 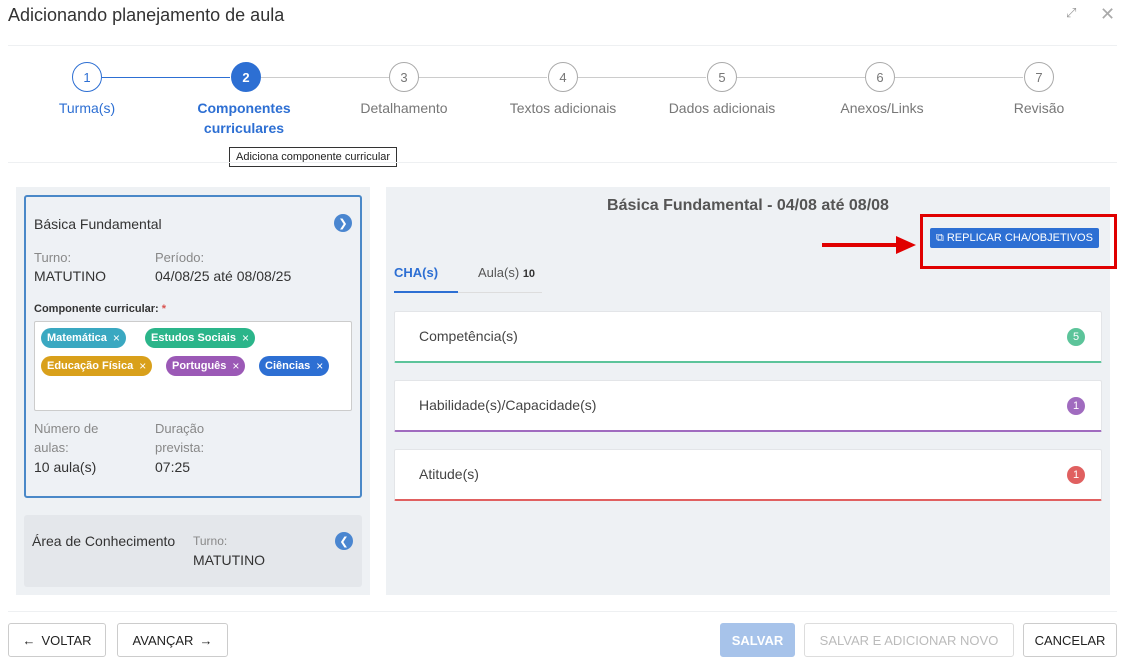 I want to click on required-mark: *, so click(x=164, y=309).